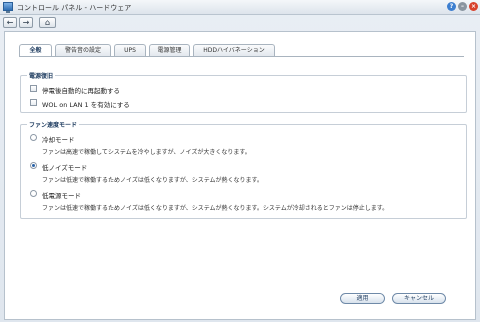 This screenshot has width=480, height=322. I want to click on home-button: ⌂, so click(47, 22).